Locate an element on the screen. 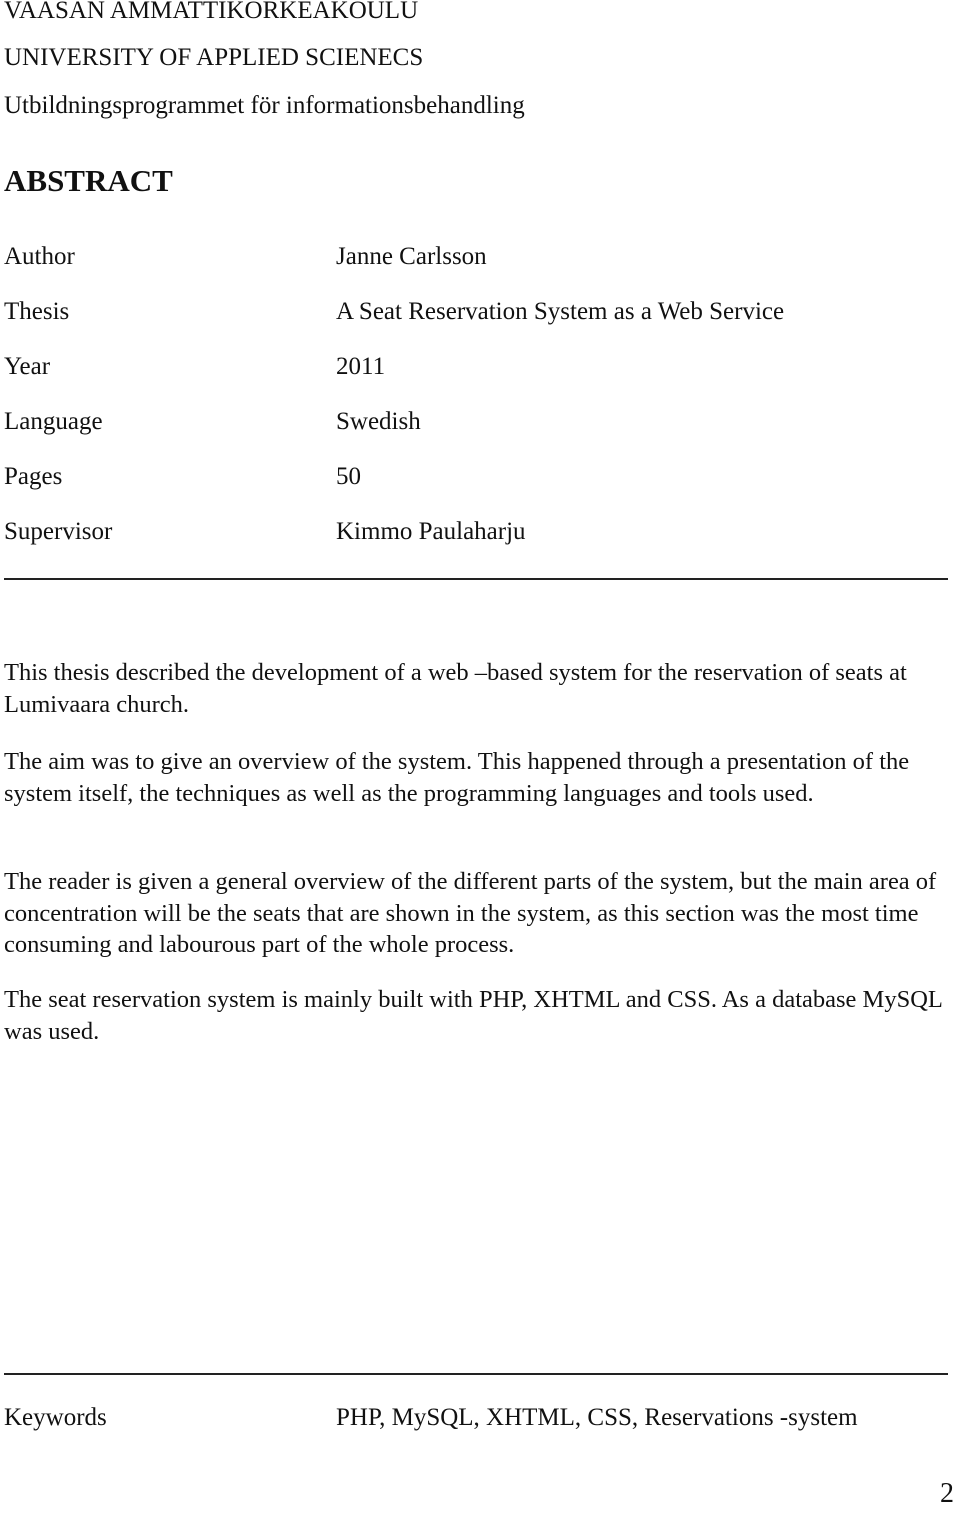 The image size is (960, 1513). page-number: 2 is located at coordinates (947, 1493).